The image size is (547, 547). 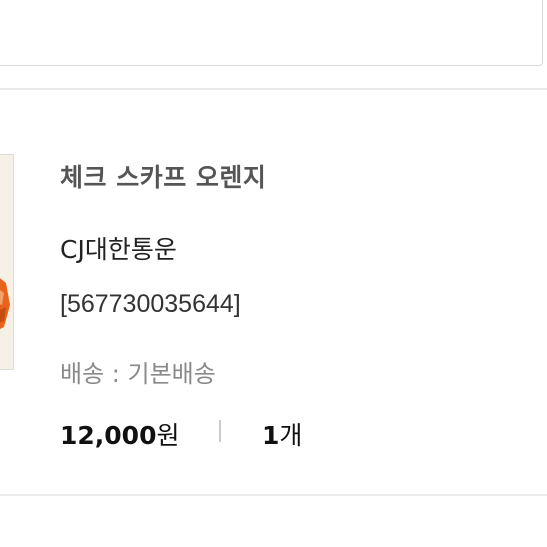 I want to click on price-quantity-separator, so click(x=220, y=431).